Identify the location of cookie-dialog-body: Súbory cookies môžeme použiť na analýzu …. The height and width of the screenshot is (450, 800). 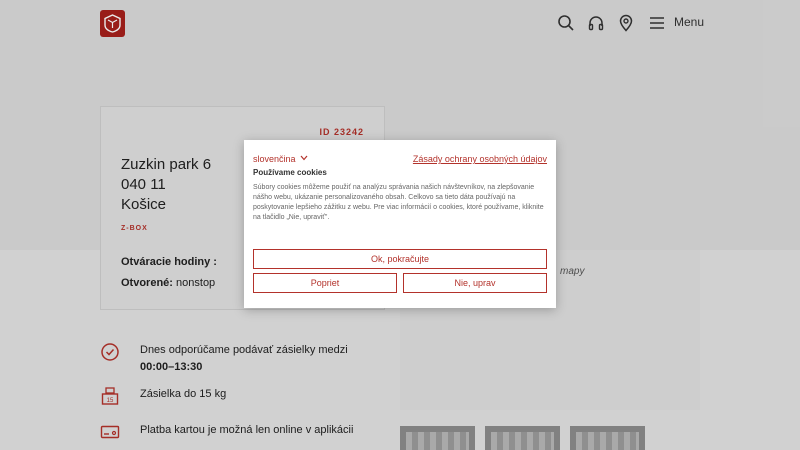
(398, 202).